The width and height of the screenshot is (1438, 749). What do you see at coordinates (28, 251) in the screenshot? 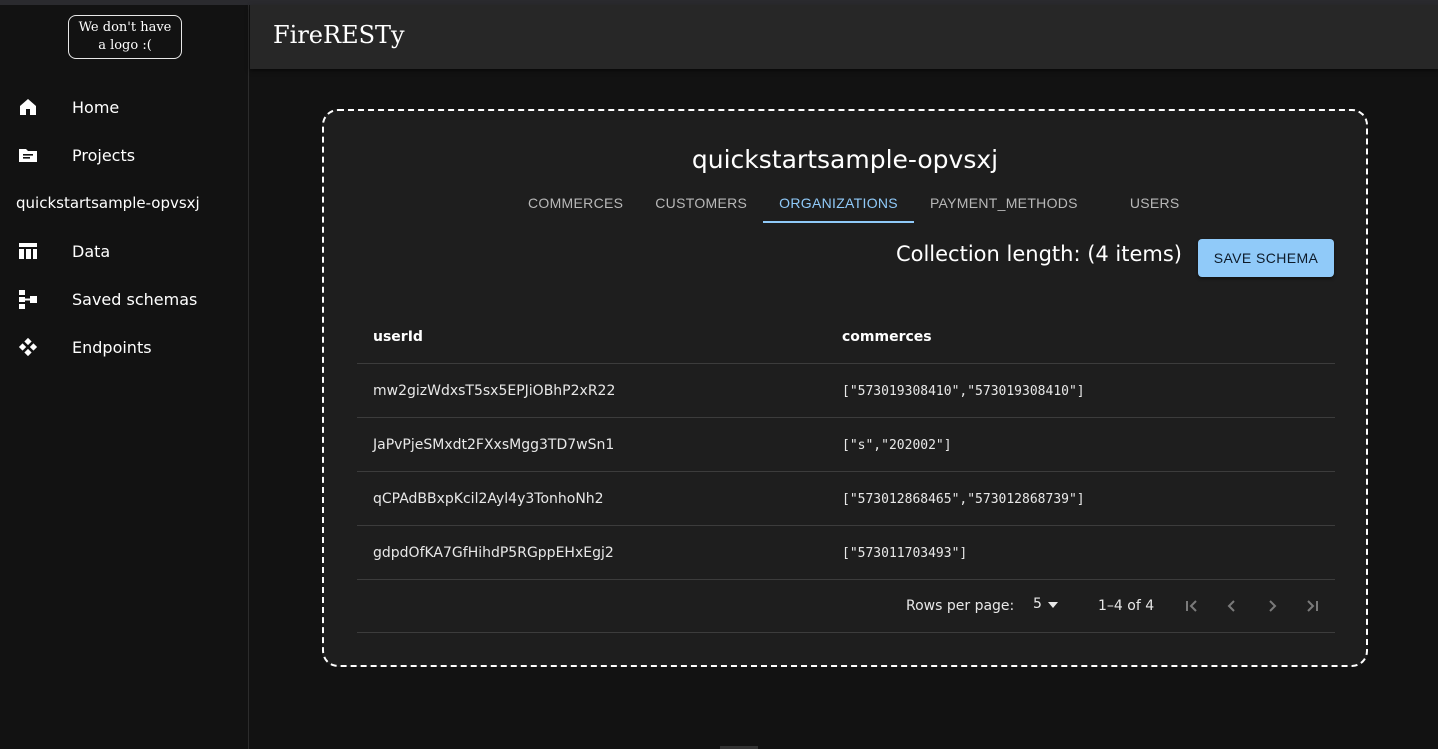
I see `table-icon` at bounding box center [28, 251].